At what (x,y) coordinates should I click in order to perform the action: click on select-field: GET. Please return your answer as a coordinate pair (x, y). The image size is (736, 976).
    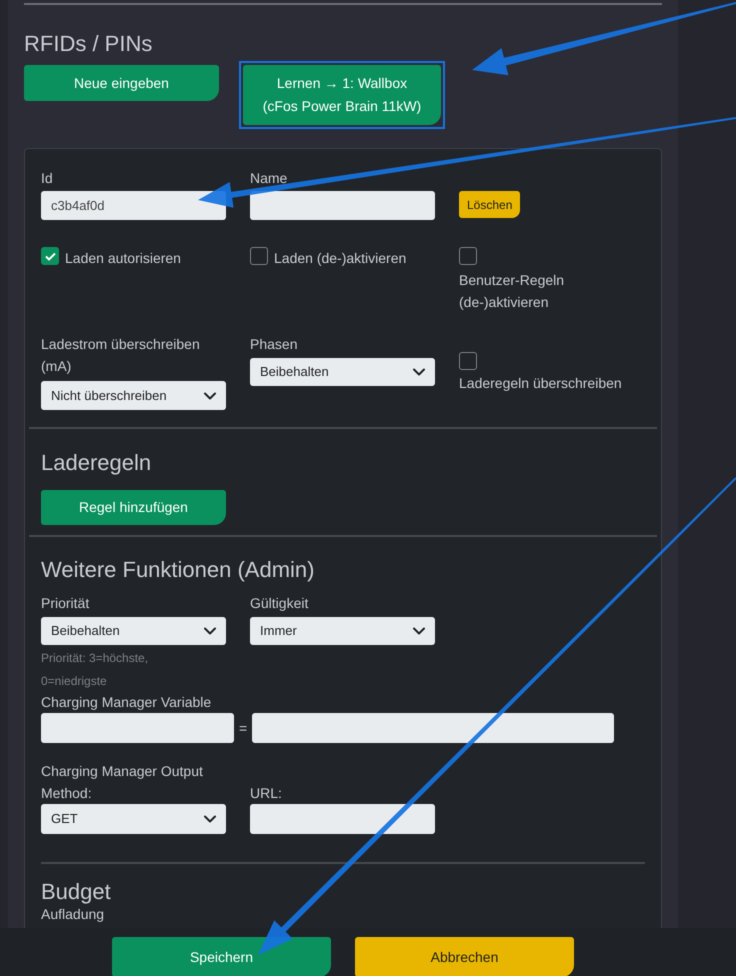
    Looking at the image, I should click on (133, 819).